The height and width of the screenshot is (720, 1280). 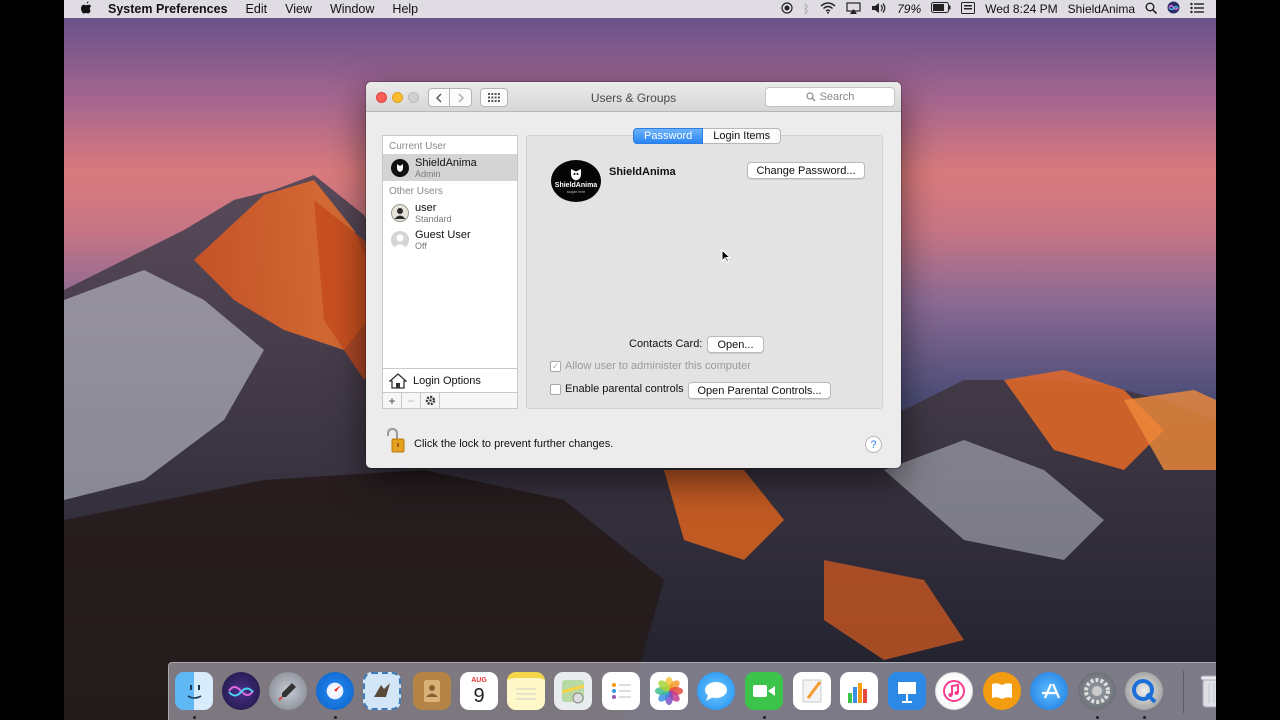 I want to click on record-icon, so click(x=787, y=9).